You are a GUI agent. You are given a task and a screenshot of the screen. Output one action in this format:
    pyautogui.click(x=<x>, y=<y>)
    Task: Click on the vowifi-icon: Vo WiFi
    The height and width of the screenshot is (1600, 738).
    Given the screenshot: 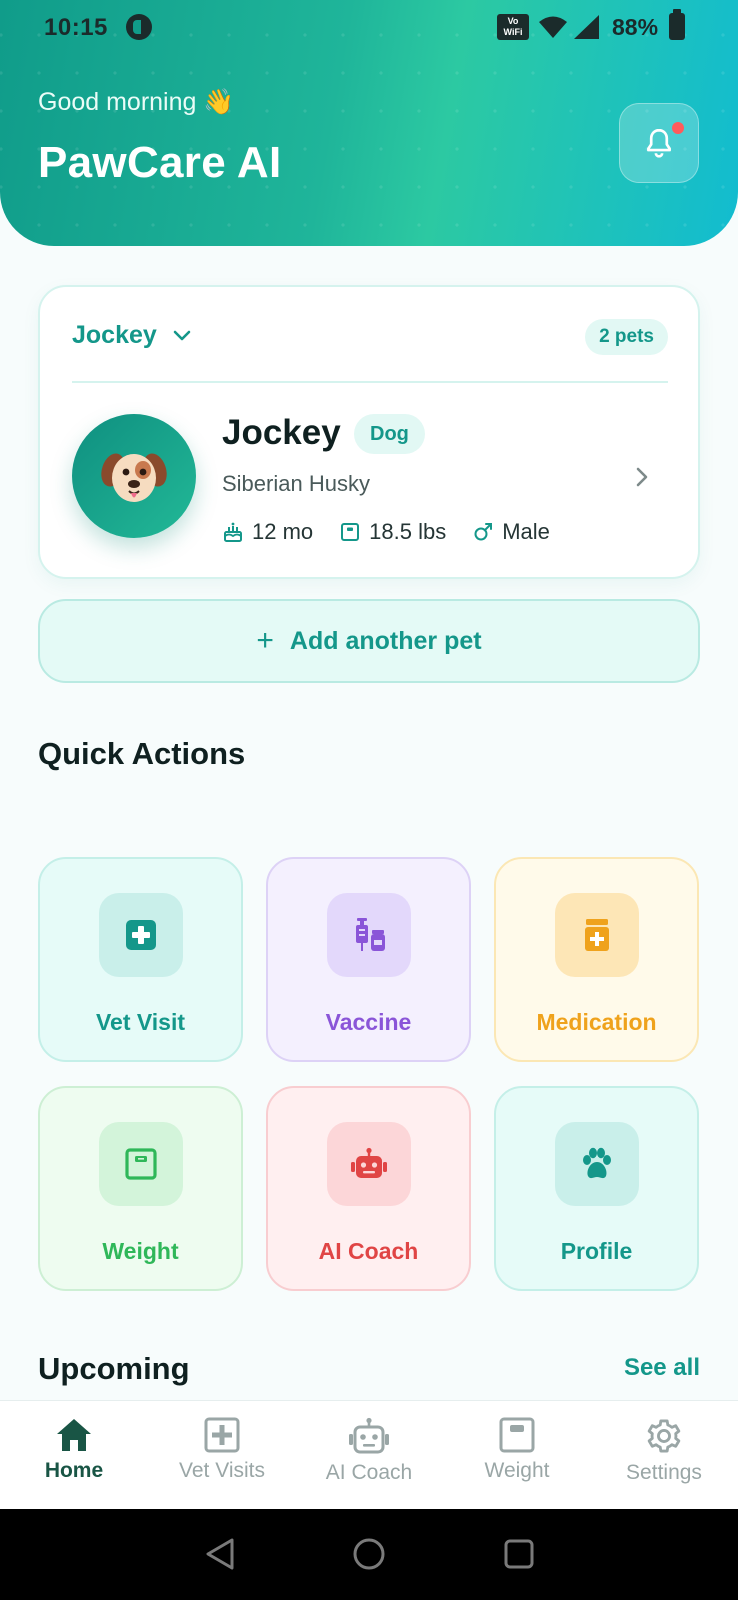 What is the action you would take?
    pyautogui.click(x=513, y=27)
    